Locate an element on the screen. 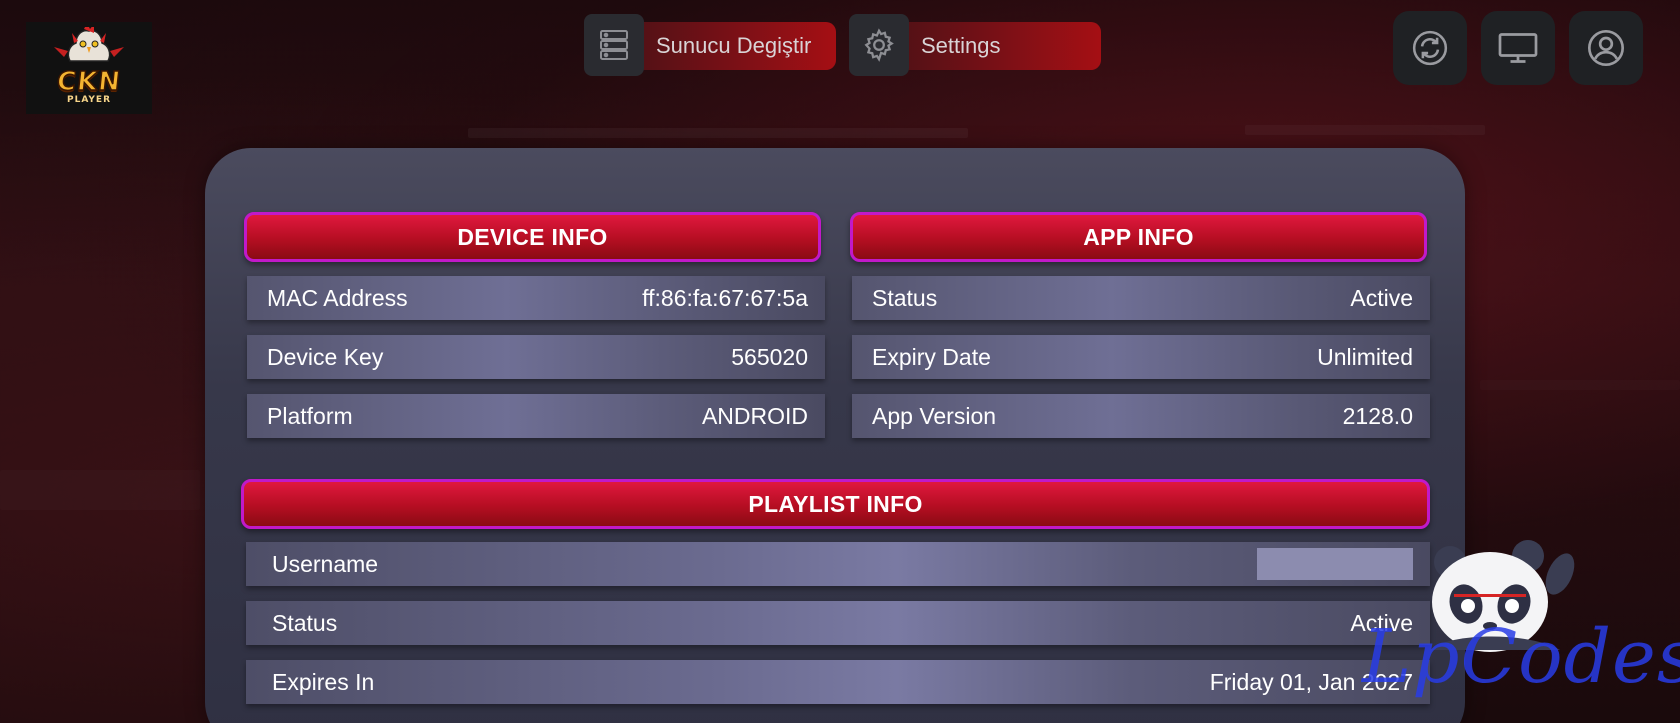  row-value: ff:86:fa:67:67:5a is located at coordinates (725, 297).